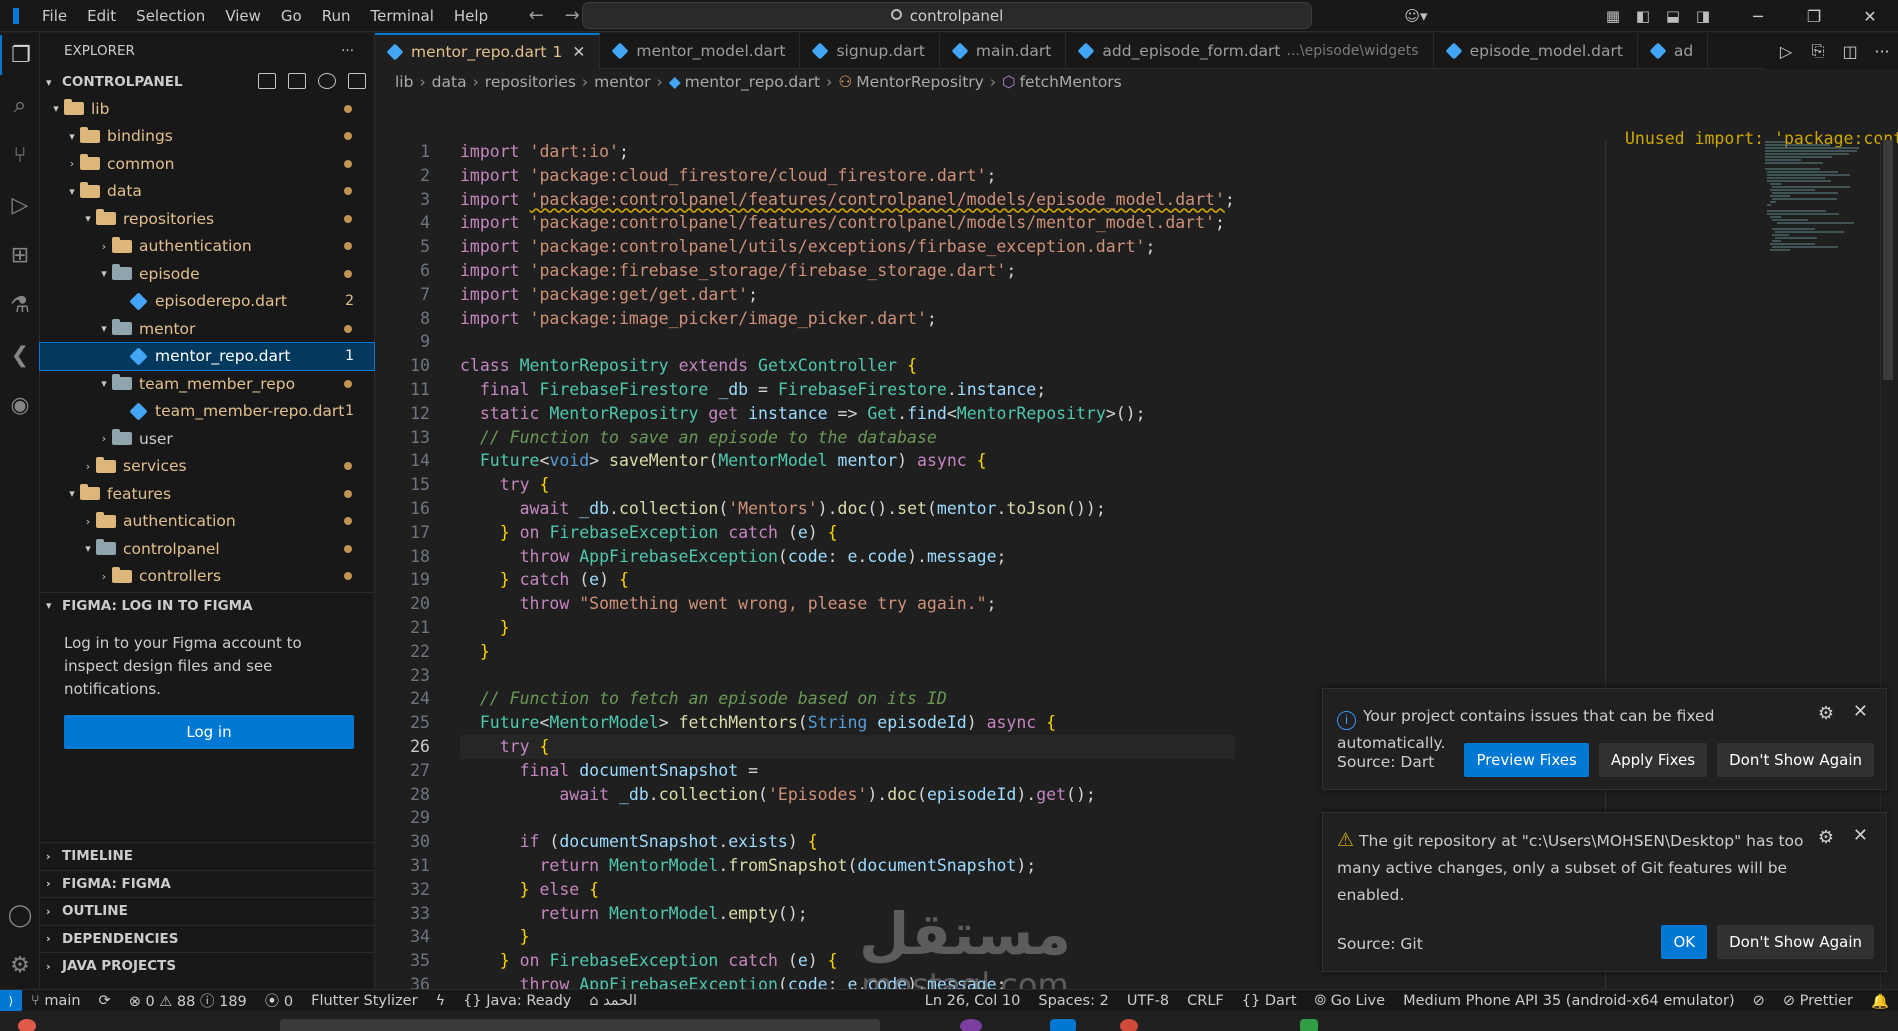 The image size is (1898, 1031). Describe the element at coordinates (357, 81) in the screenshot. I see `collapse-all-icon` at that location.